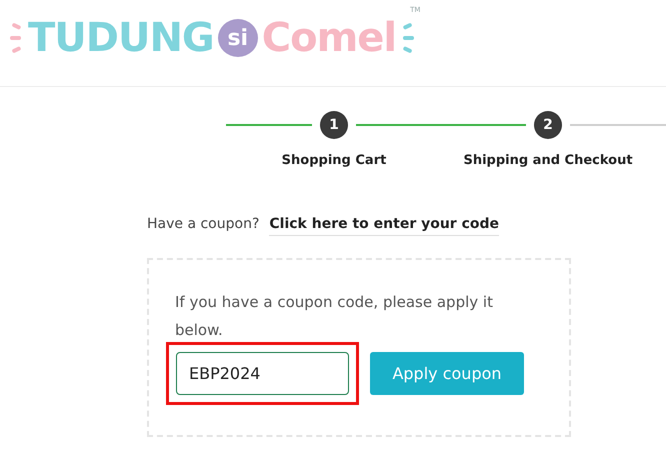 Image resolution: width=666 pixels, height=454 pixels. Describe the element at coordinates (238, 38) in the screenshot. I see `logo-badge: si` at that location.